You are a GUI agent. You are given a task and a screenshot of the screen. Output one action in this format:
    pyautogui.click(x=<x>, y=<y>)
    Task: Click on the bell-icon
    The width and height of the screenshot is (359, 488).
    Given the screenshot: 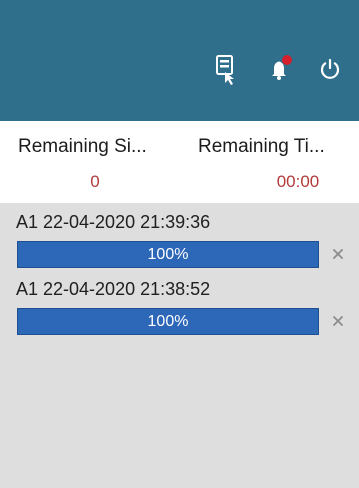 What is the action you would take?
    pyautogui.click(x=280, y=69)
    